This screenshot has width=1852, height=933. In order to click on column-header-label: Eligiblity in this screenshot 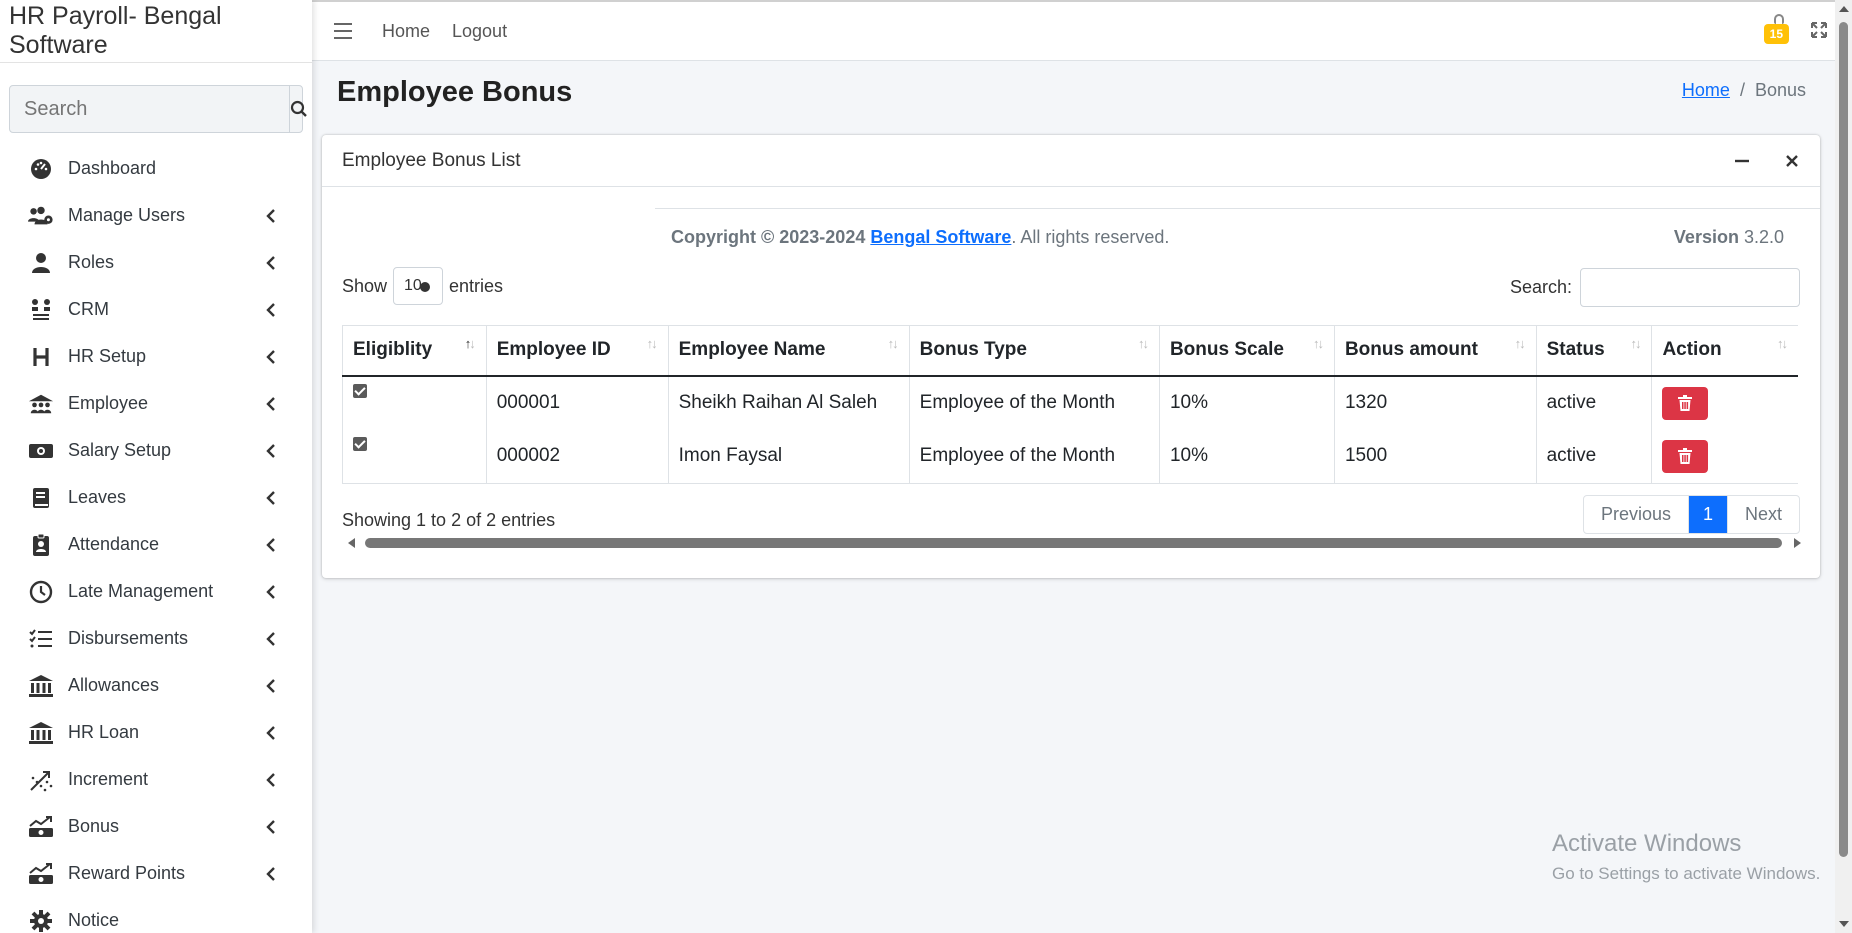, I will do `click(393, 350)`.